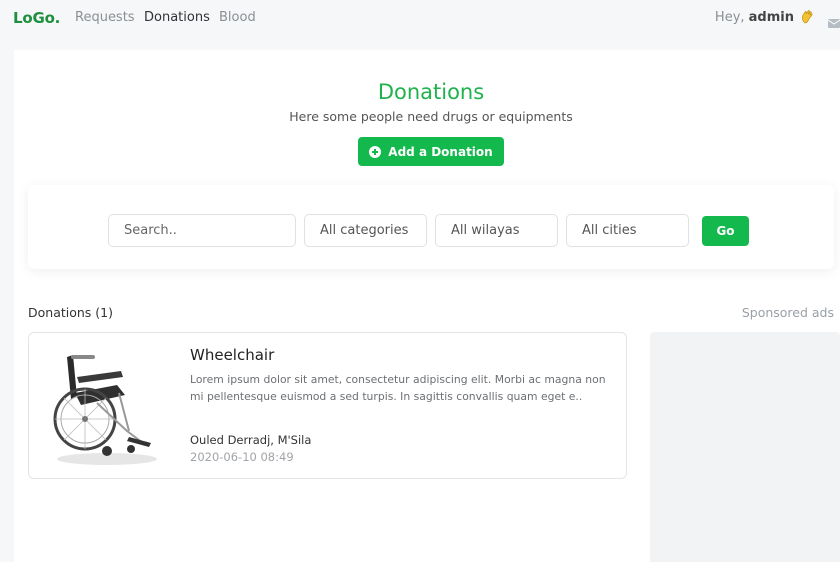  Describe the element at coordinates (731, 17) in the screenshot. I see `greeting-prefix: Hey,` at that location.